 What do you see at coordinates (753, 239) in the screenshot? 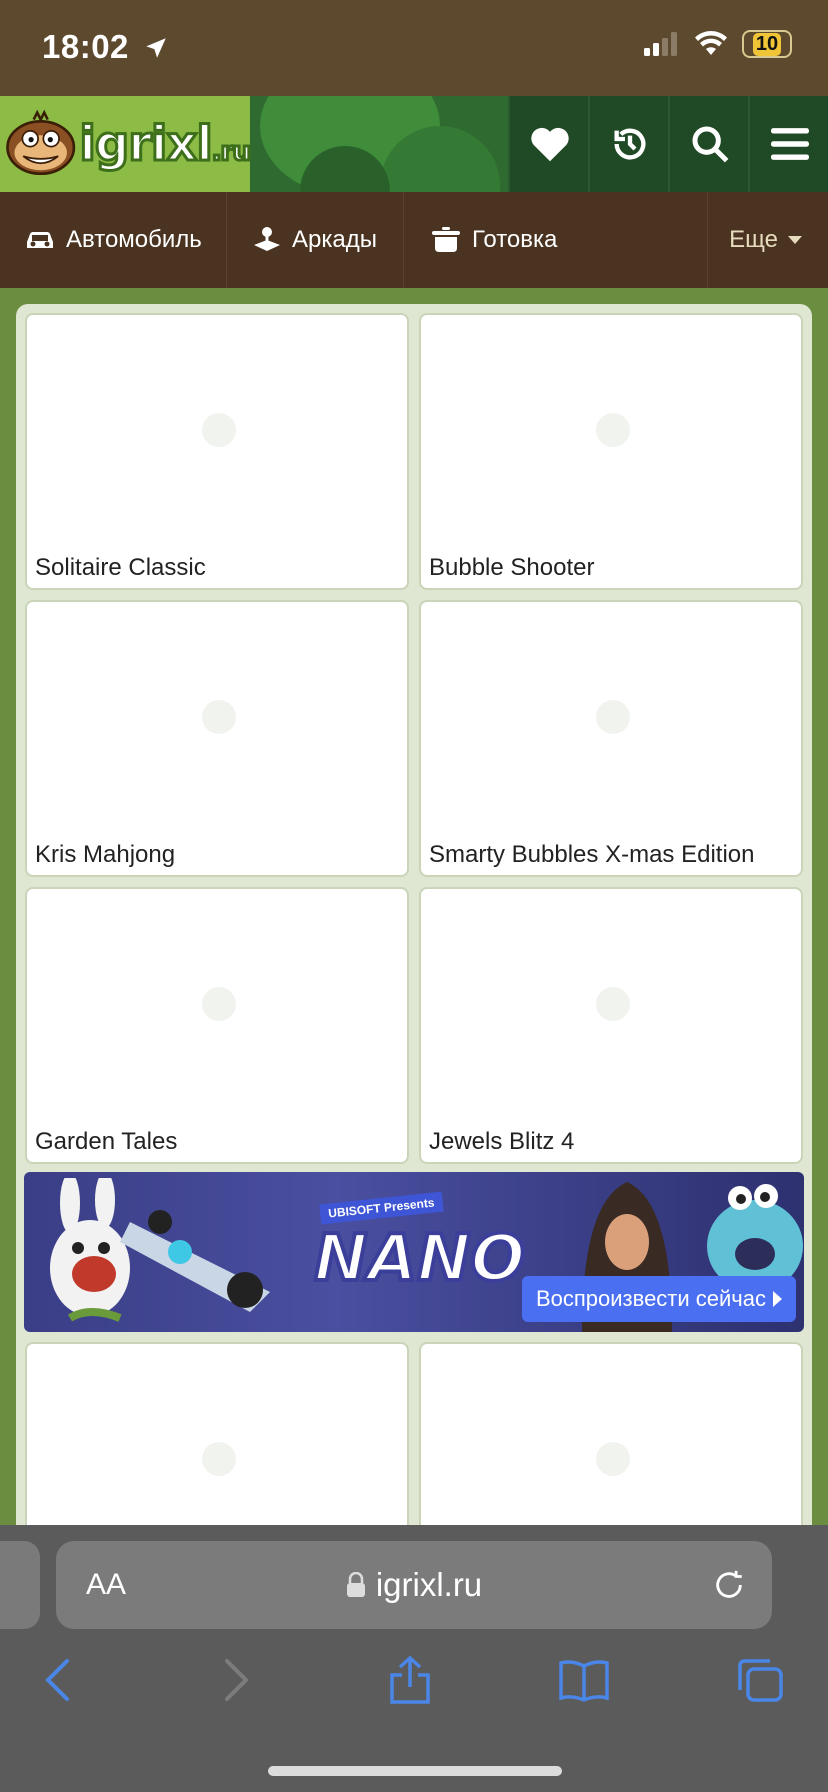
I see `more-label: Еще` at bounding box center [753, 239].